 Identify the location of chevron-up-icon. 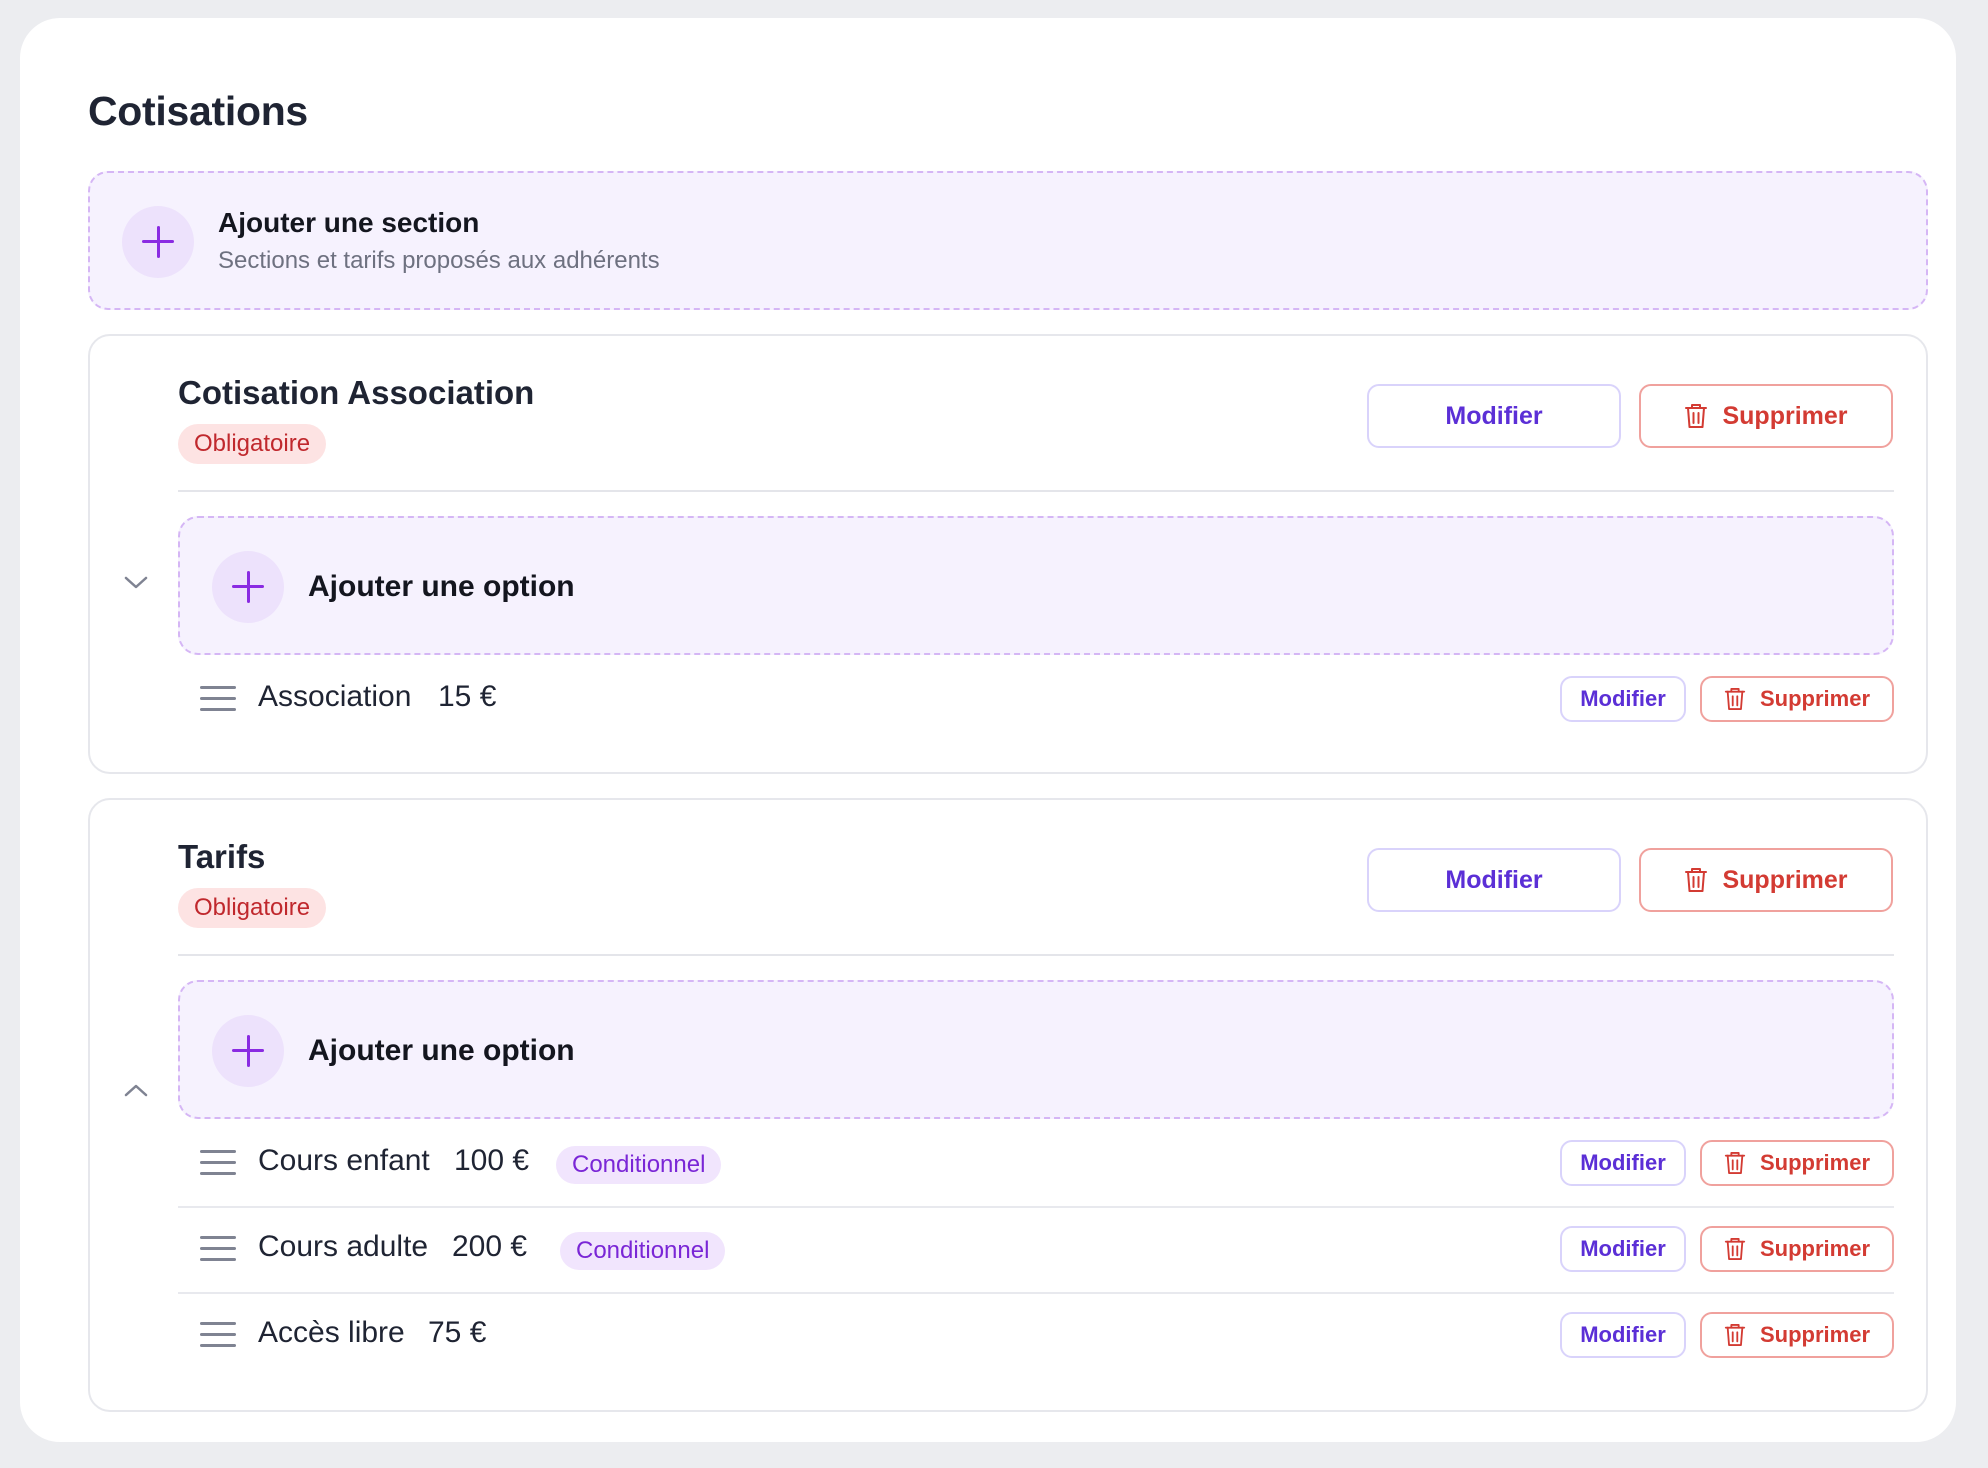
(136, 1090).